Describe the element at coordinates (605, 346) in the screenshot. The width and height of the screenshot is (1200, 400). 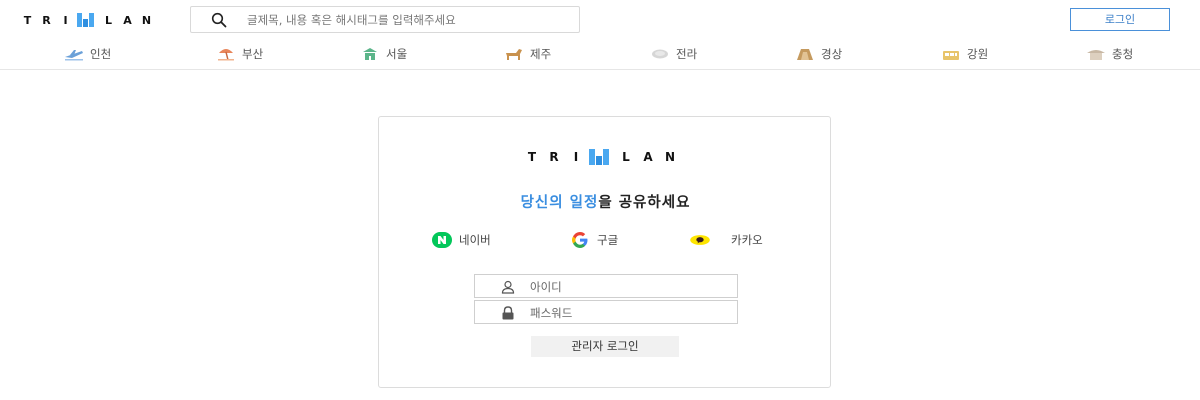
I see `admin-login-button: 관리자 로그인` at that location.